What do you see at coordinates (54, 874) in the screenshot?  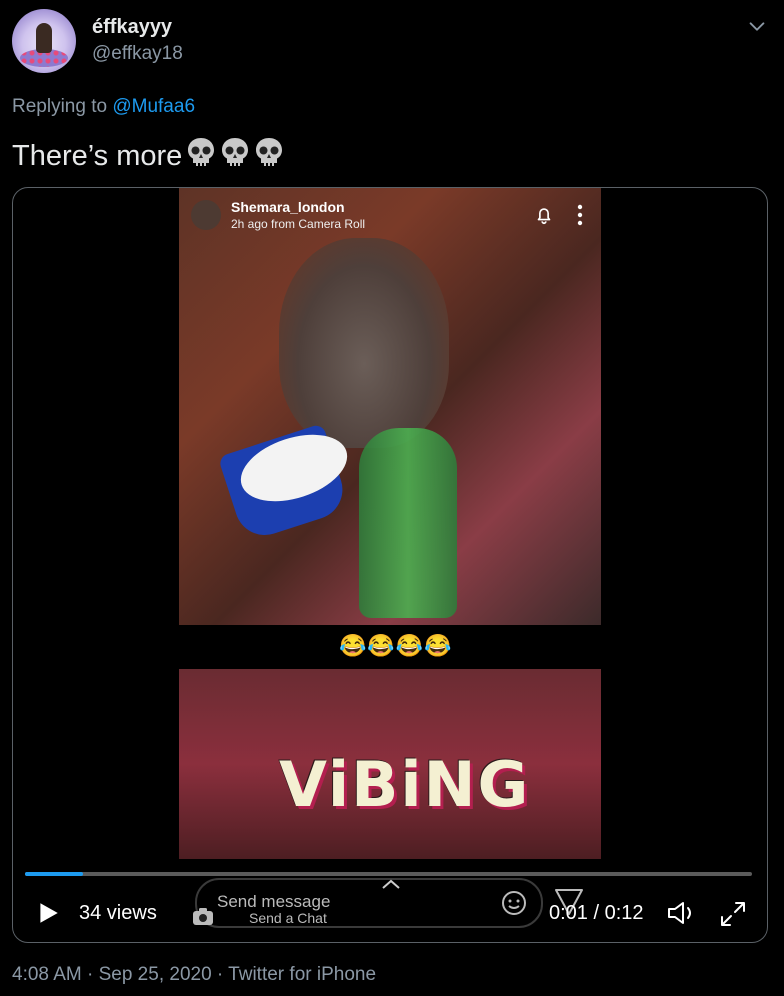 I see `progress-fill` at bounding box center [54, 874].